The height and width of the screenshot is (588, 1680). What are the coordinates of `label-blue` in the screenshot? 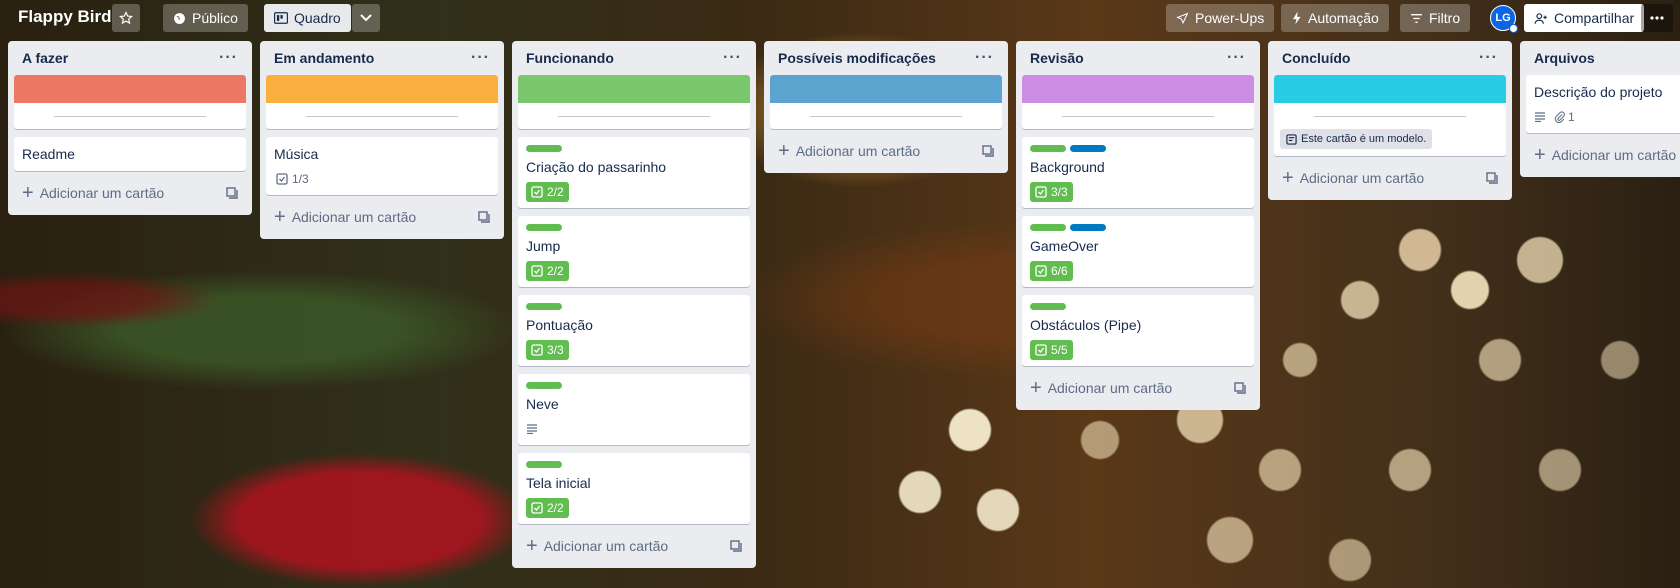 It's located at (1088, 148).